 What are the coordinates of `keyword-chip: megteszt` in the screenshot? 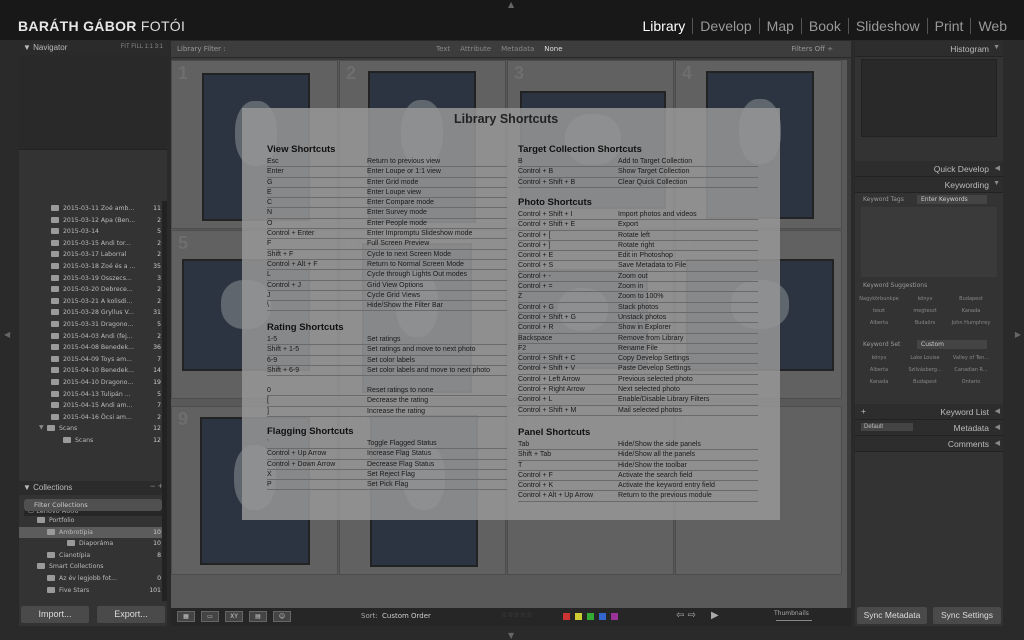 It's located at (925, 311).